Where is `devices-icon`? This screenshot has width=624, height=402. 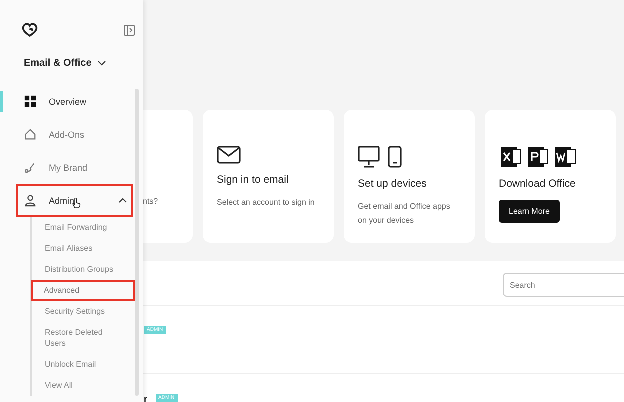 devices-icon is located at coordinates (381, 157).